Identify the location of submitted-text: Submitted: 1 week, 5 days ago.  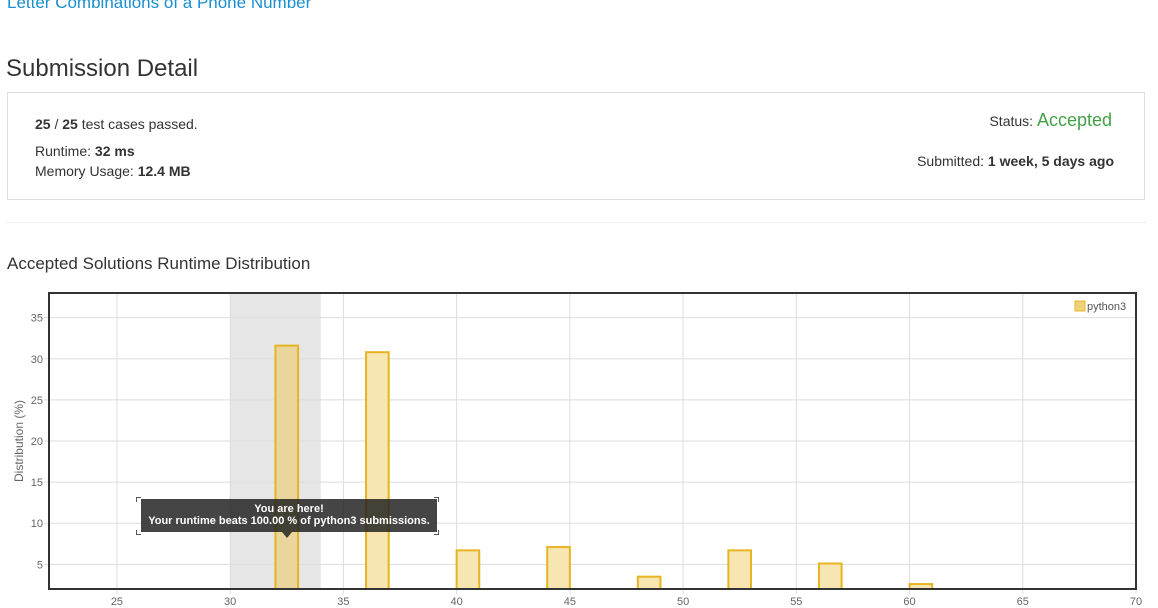
(1015, 161).